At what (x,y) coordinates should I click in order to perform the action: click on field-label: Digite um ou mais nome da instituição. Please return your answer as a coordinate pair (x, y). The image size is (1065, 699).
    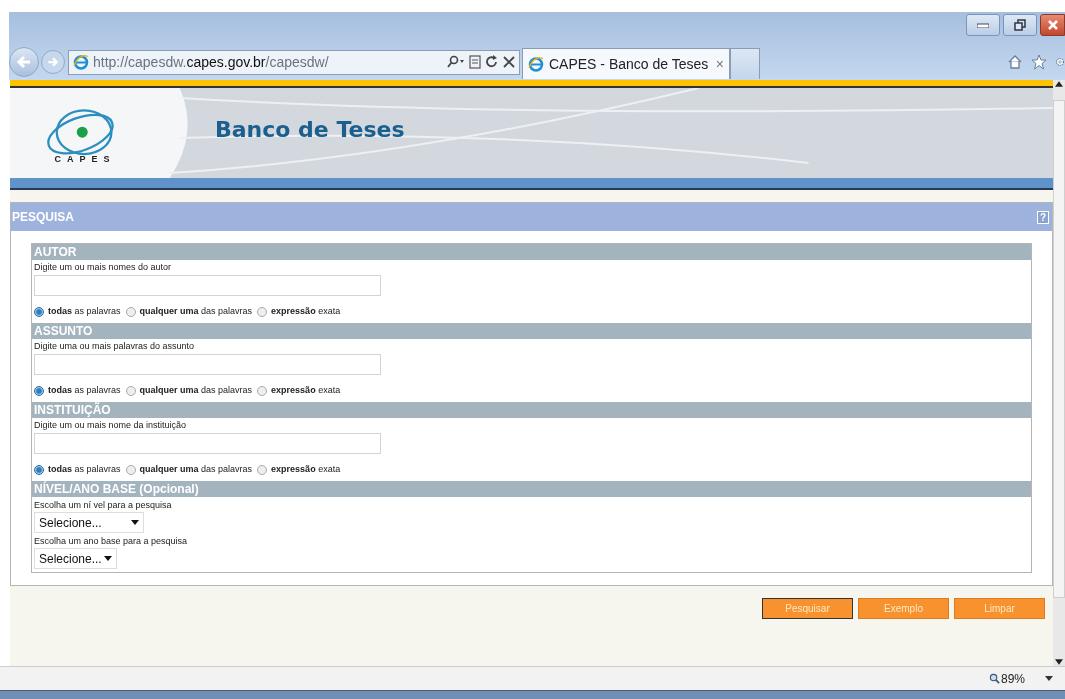
    Looking at the image, I should click on (111, 425).